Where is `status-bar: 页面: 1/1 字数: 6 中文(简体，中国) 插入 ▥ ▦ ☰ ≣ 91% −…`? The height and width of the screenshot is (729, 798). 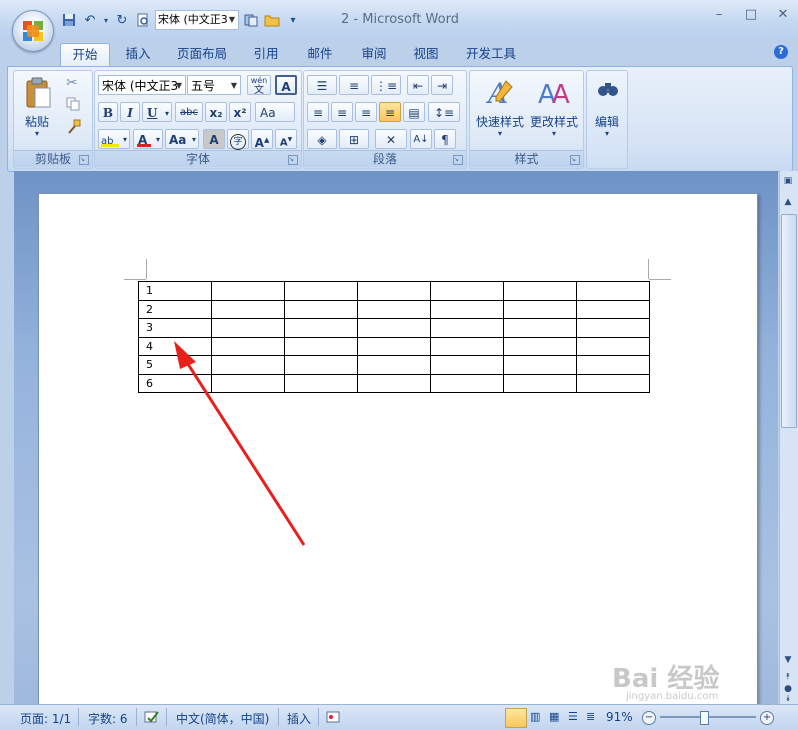 status-bar: 页面: 1/1 字数: 6 中文(简体，中国) 插入 ▥ ▦ ☰ ≣ 91% −… is located at coordinates (399, 716).